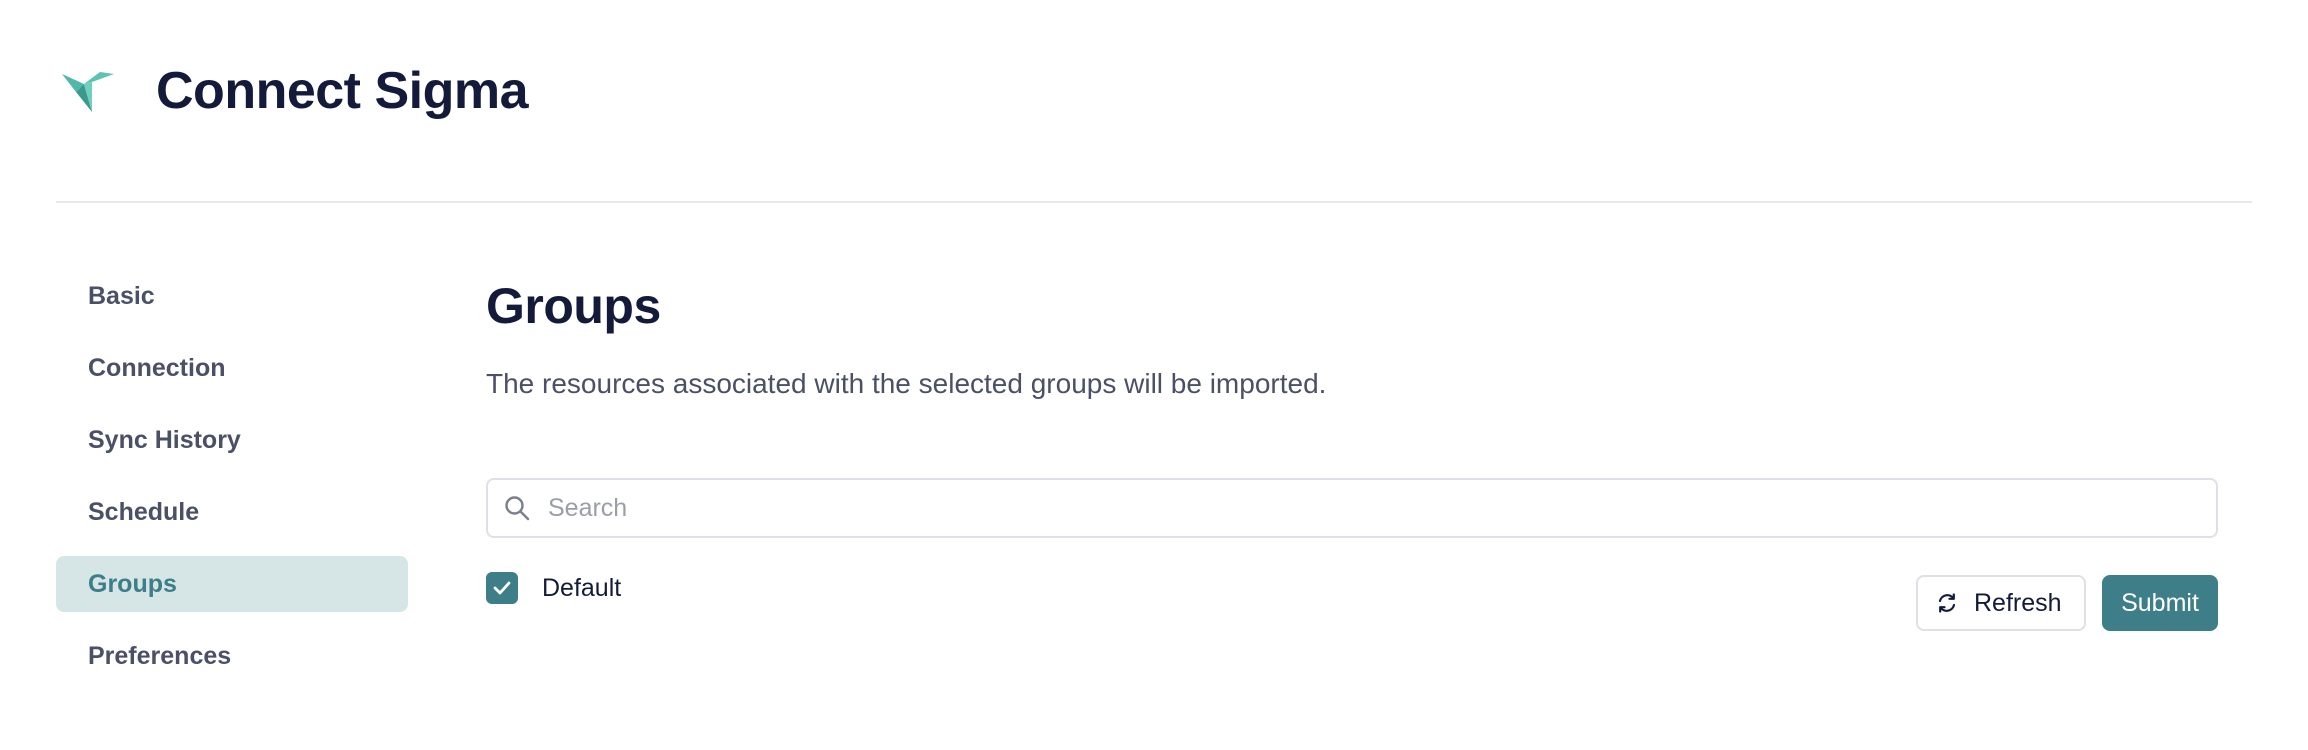 The height and width of the screenshot is (750, 2308). Describe the element at coordinates (232, 440) in the screenshot. I see `sidebar-item-sync-history: Sync History` at that location.